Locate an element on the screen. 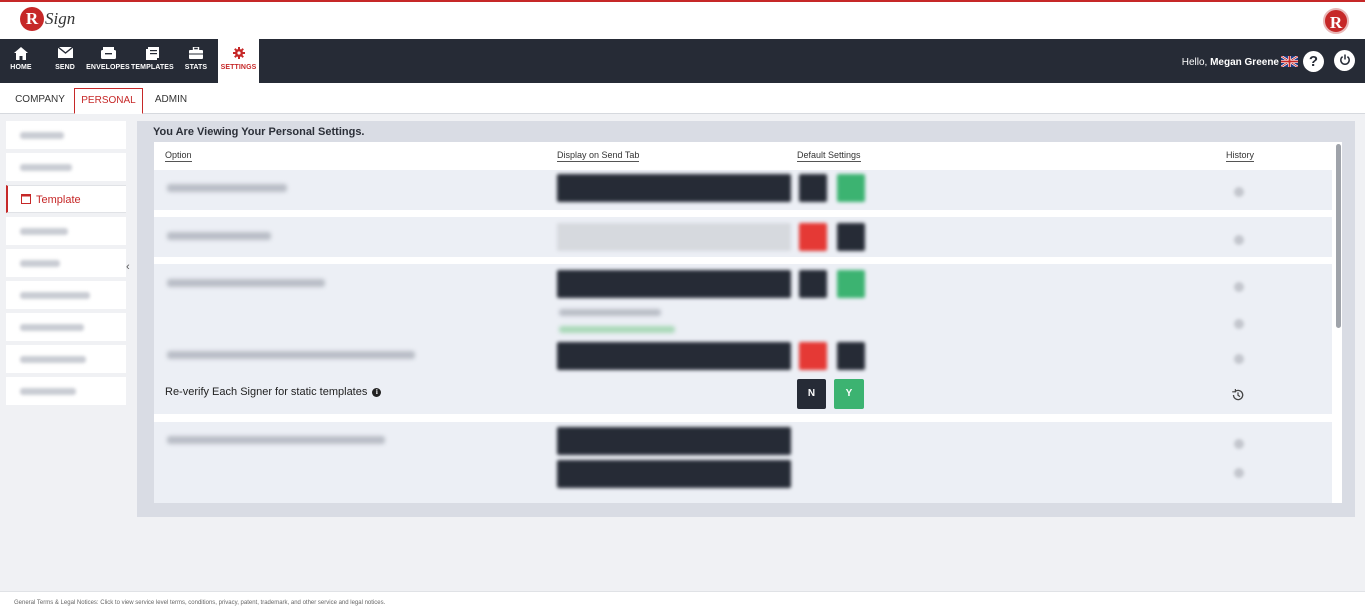  user-name: Megan Greene is located at coordinates (1244, 62).